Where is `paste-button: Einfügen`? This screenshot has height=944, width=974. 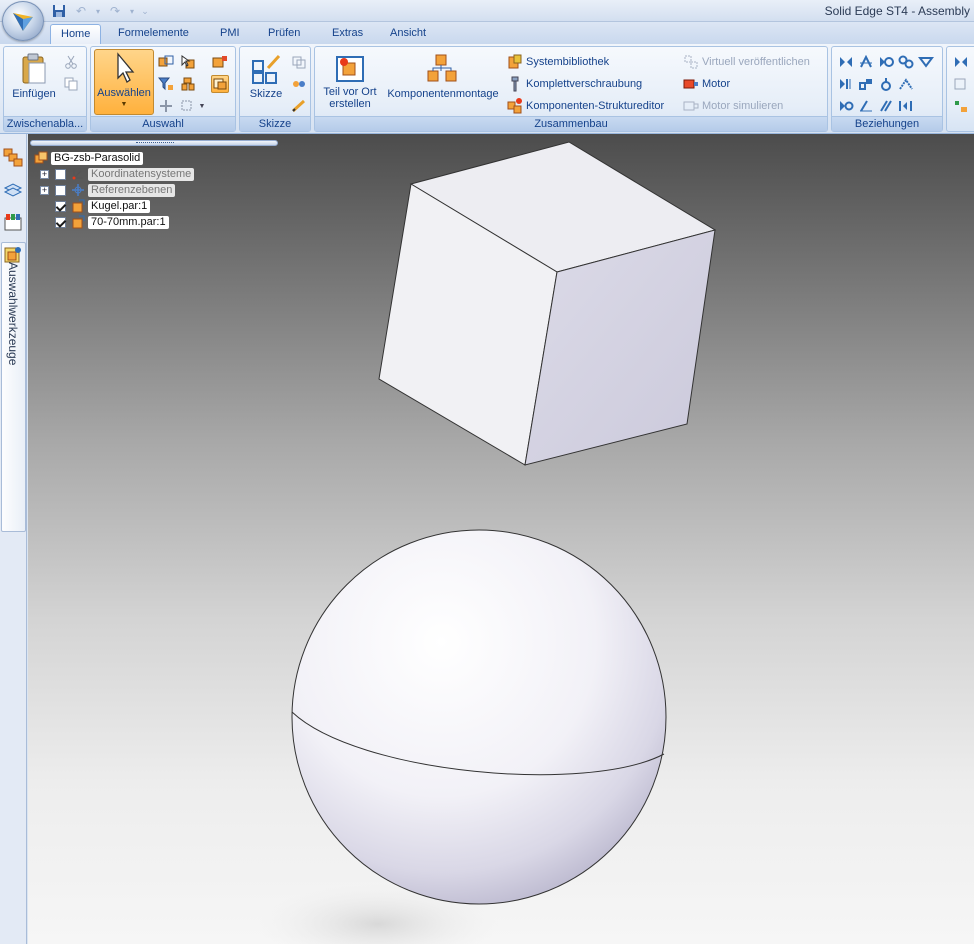 paste-button: Einfügen is located at coordinates (34, 76).